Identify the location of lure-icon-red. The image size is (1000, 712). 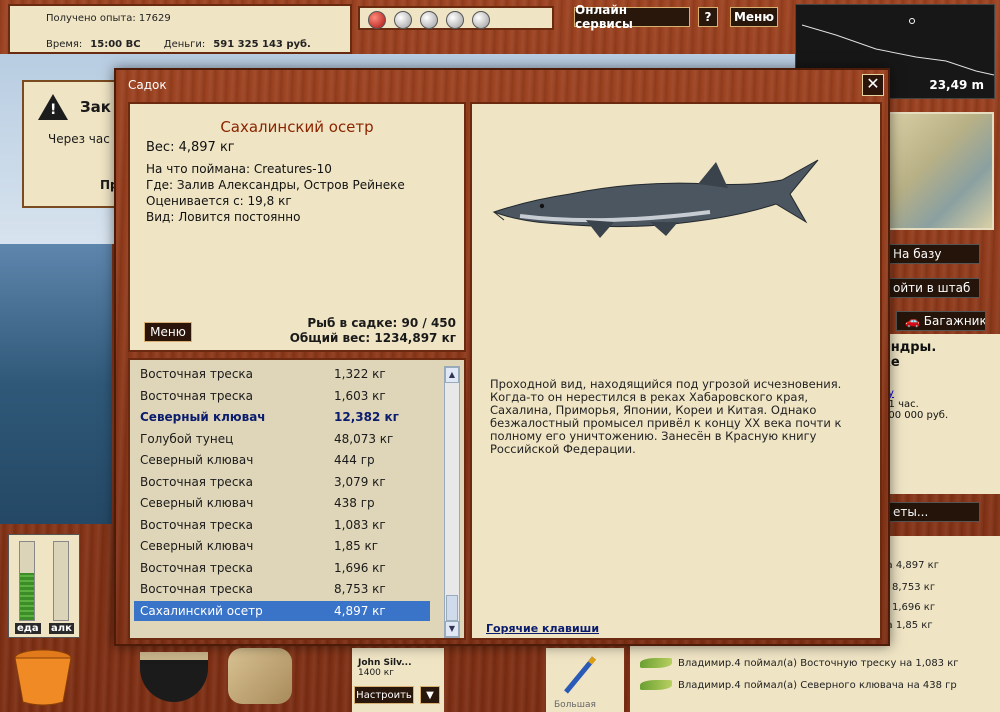
(377, 20).